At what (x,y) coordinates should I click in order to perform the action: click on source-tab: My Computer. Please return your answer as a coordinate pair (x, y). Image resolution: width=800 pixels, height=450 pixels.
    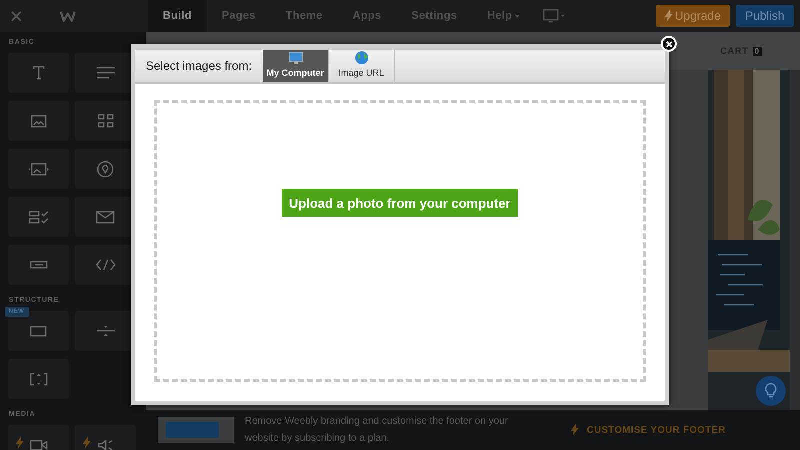
    Looking at the image, I should click on (296, 66).